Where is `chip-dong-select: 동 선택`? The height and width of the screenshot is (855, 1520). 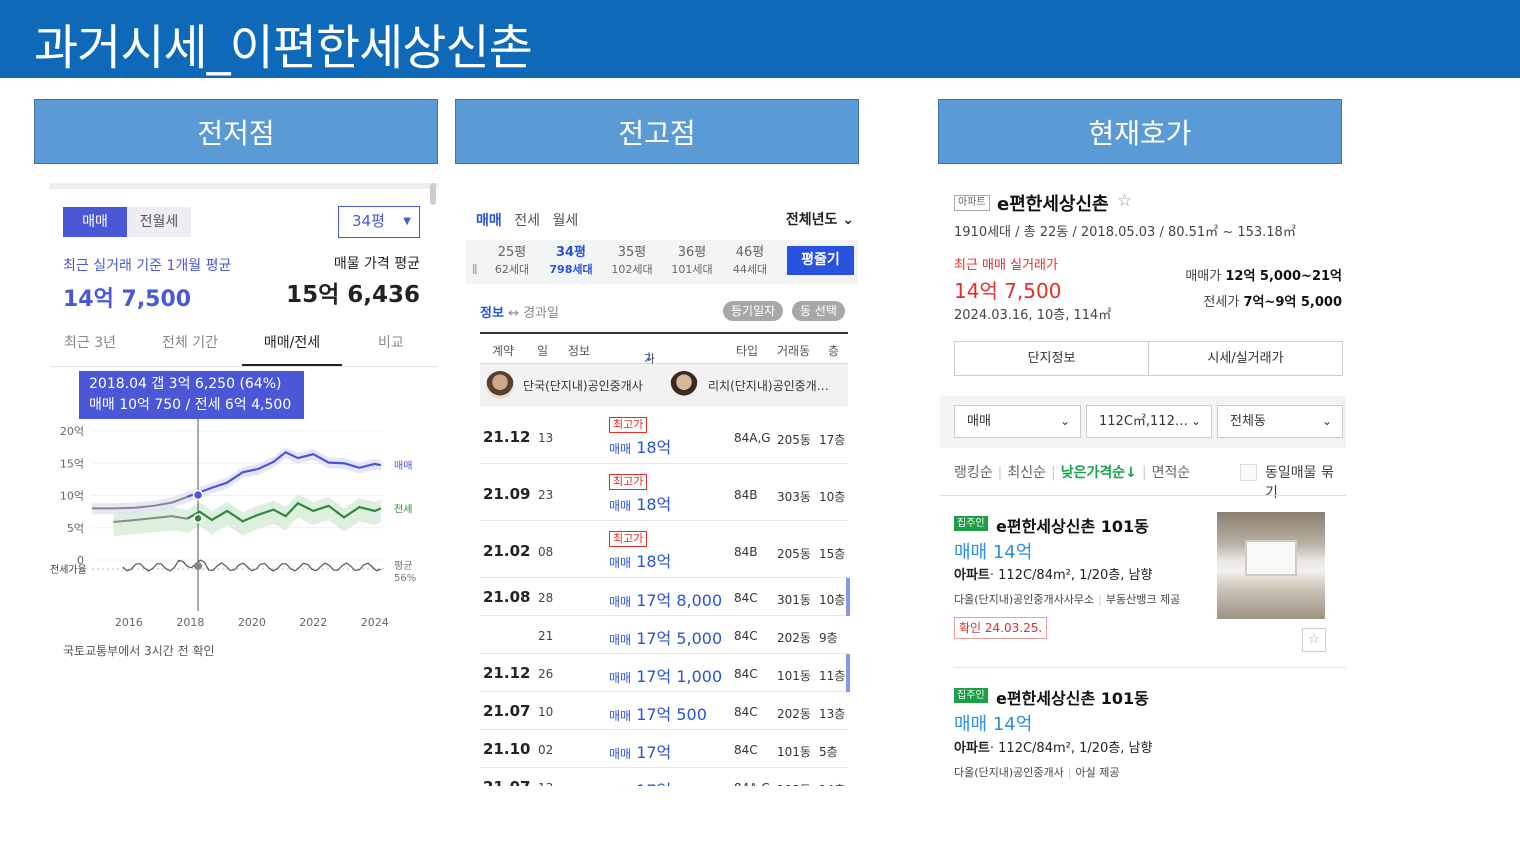
chip-dong-select: 동 선택 is located at coordinates (818, 311).